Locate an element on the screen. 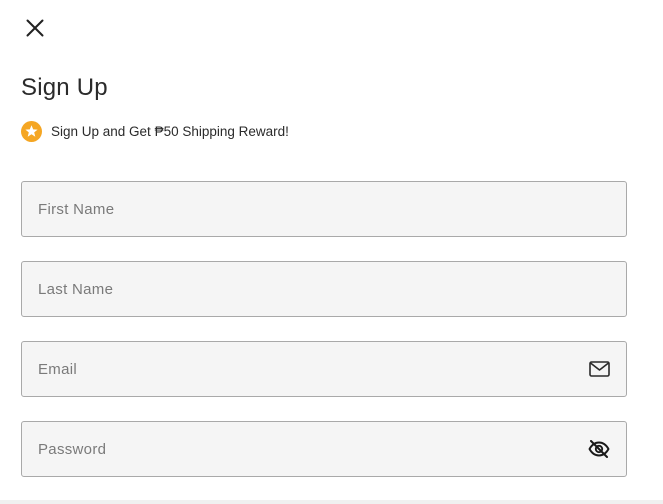 The image size is (663, 504). email-field is located at coordinates (324, 369).